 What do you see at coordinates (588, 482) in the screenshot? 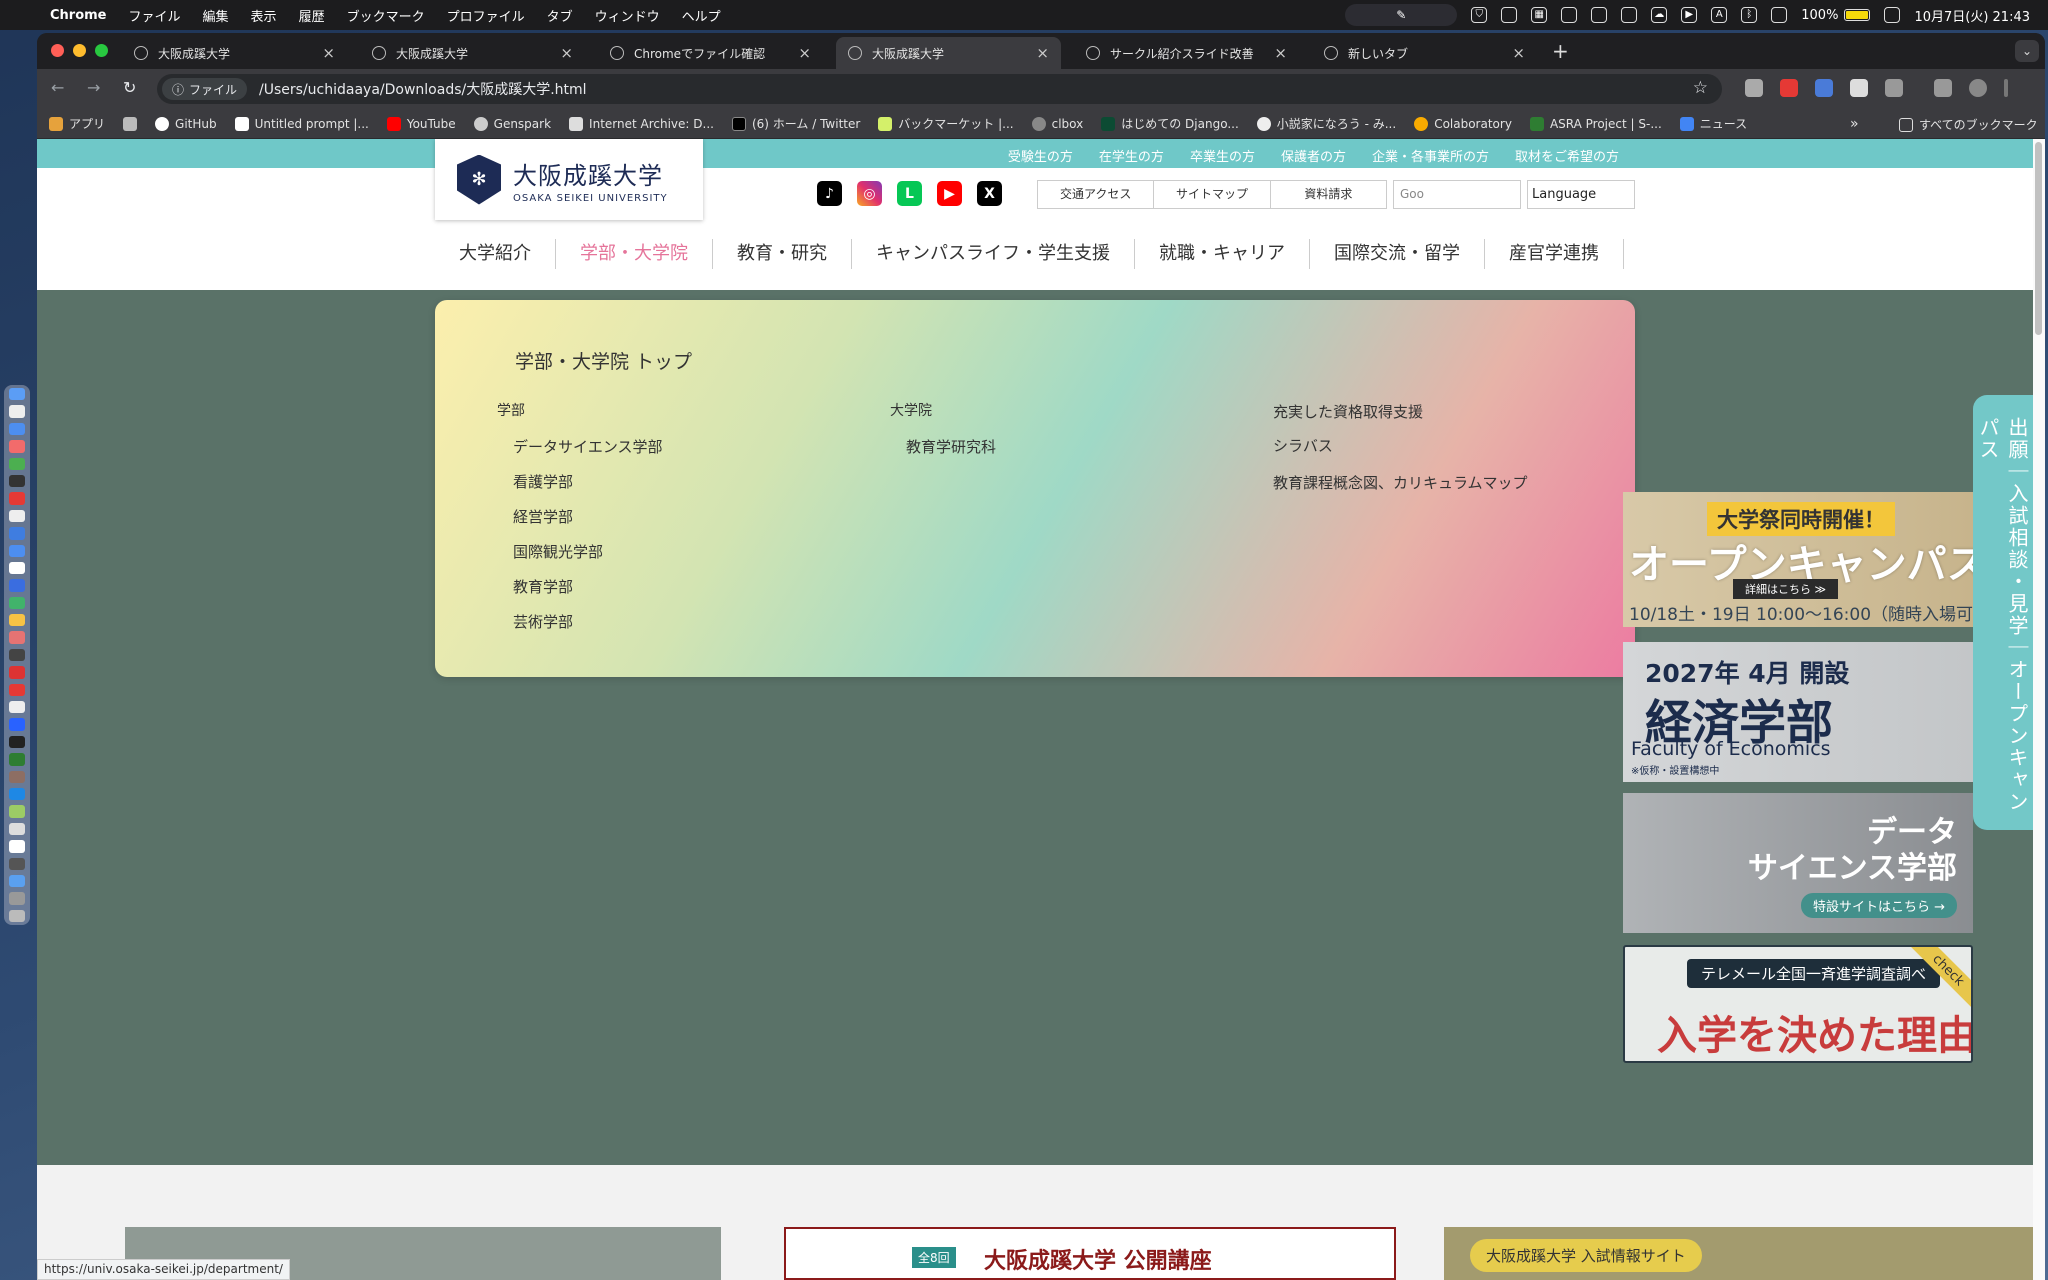
I see `link-nursing: 看護学部` at bounding box center [588, 482].